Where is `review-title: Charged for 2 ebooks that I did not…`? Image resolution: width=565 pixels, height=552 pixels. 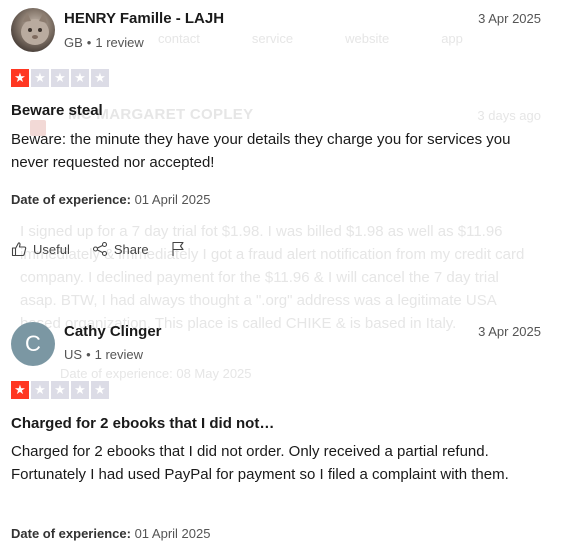 review-title: Charged for 2 ebooks that I did not… is located at coordinates (142, 423).